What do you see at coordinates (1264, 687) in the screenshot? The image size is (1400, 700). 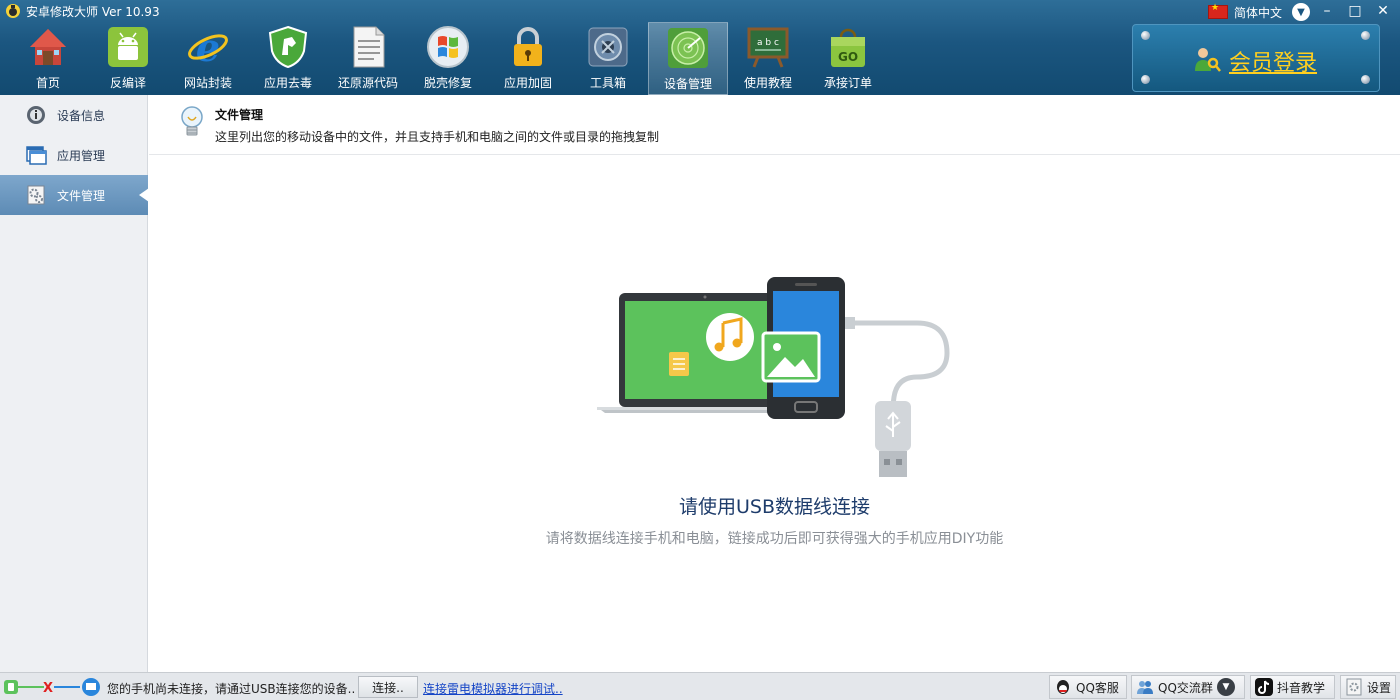 I see `douyin-icon` at bounding box center [1264, 687].